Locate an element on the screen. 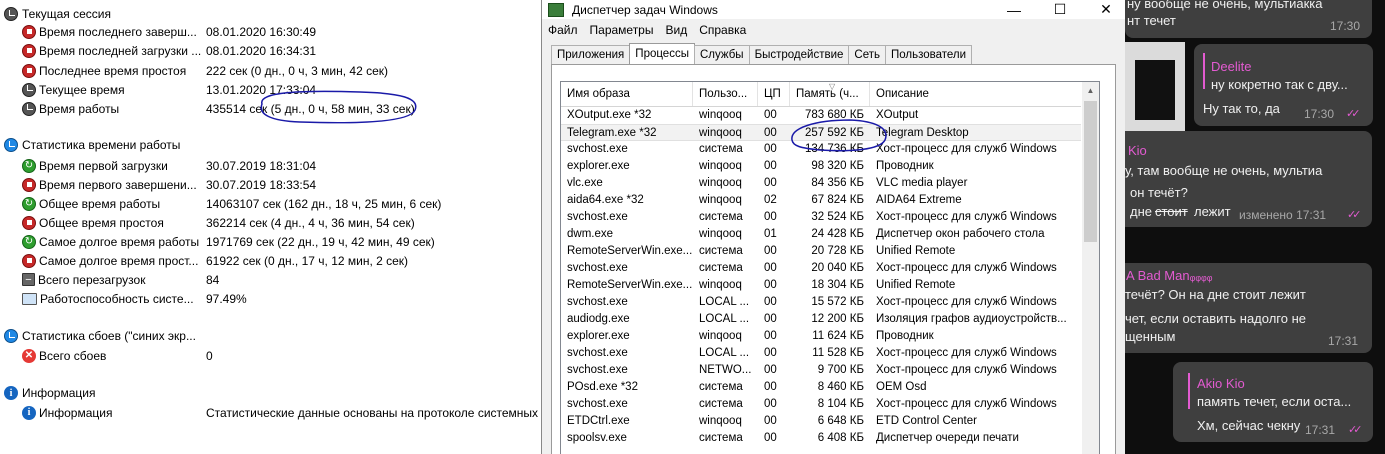 The height and width of the screenshot is (454, 1385). process-image-name: svchost.exe is located at coordinates (597, 370).